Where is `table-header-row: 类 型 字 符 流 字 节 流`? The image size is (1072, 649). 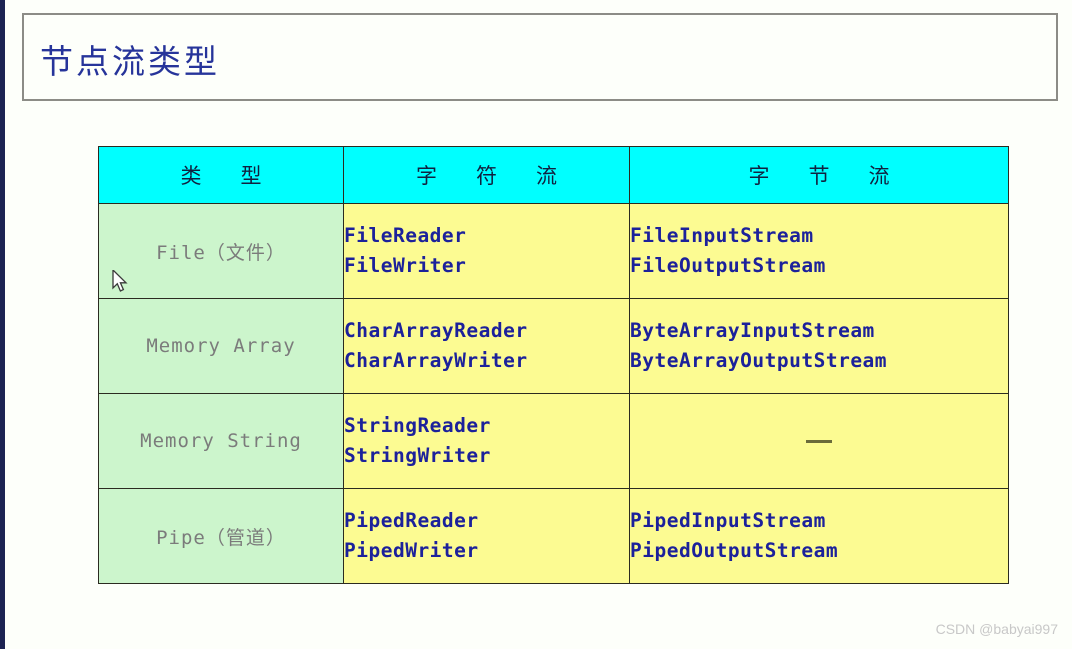
table-header-row: 类 型 字 符 流 字 节 流 is located at coordinates (553, 175).